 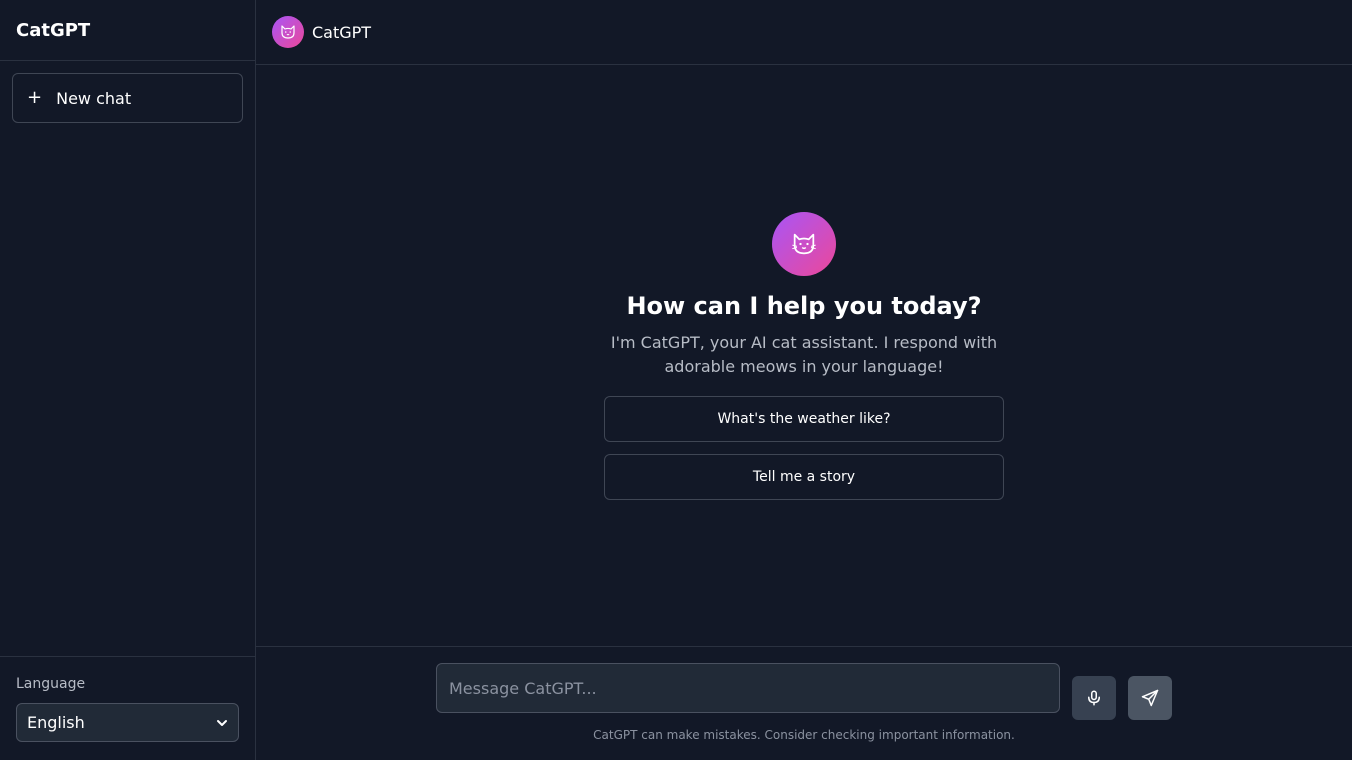 What do you see at coordinates (53, 30) in the screenshot?
I see `brand-title: CatGPT` at bounding box center [53, 30].